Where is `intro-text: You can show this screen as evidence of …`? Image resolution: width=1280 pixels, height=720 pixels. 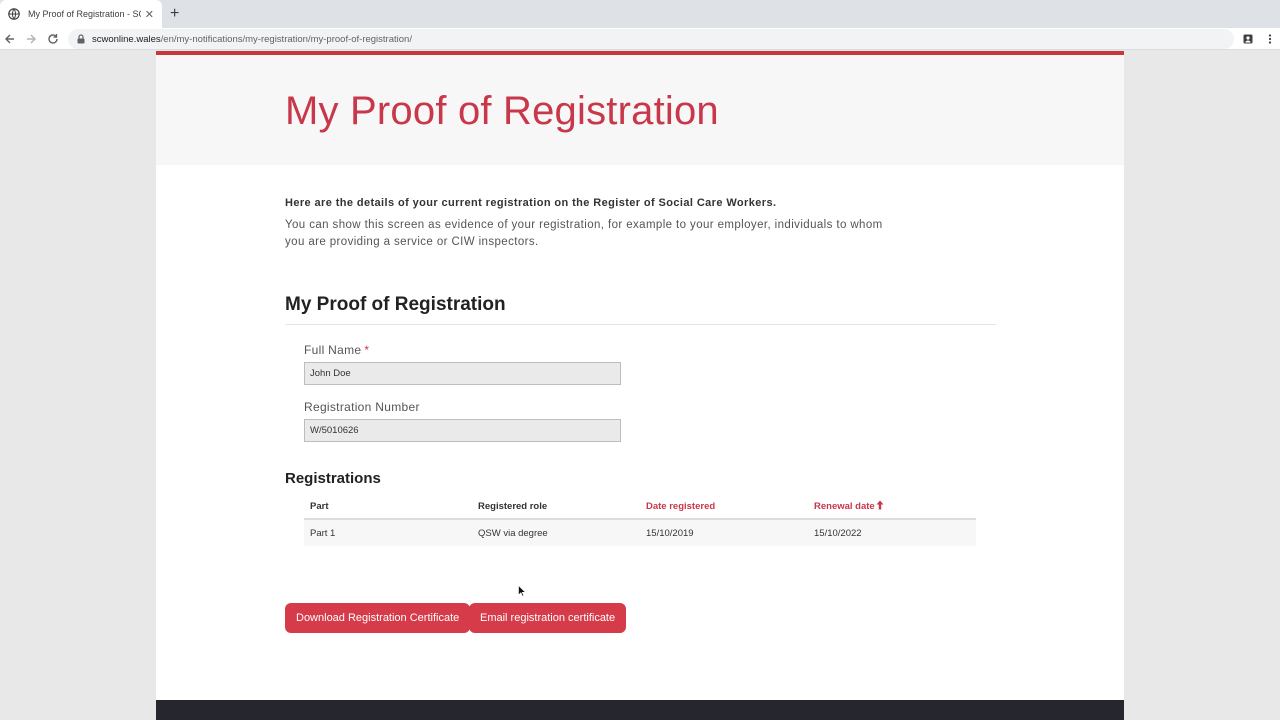
intro-text: You can show this screen as evidence of … is located at coordinates (584, 233).